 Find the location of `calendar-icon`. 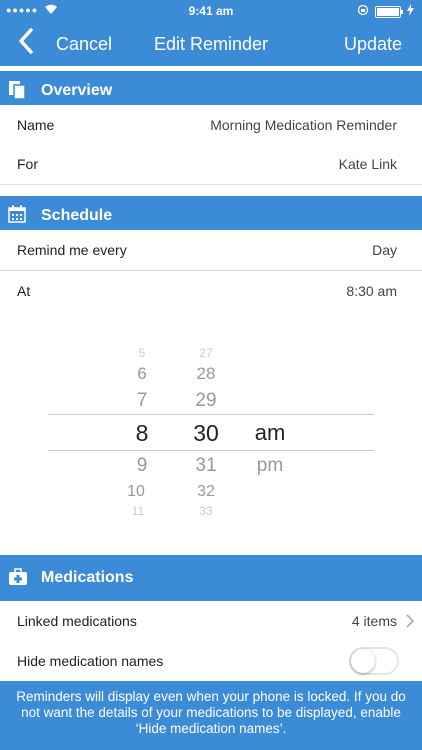

calendar-icon is located at coordinates (18, 215).